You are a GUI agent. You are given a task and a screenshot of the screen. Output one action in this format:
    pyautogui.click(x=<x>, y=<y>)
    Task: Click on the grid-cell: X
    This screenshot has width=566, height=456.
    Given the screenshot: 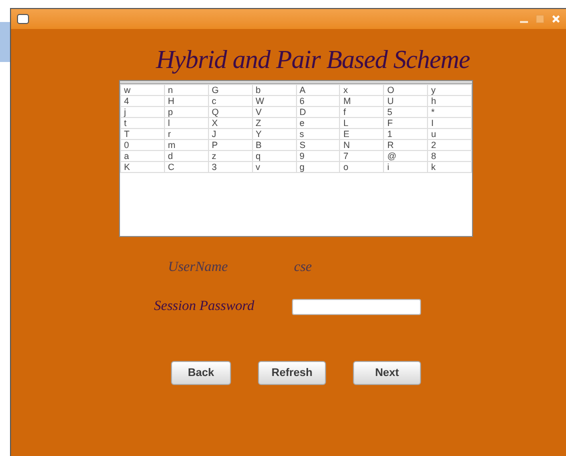 What is the action you would take?
    pyautogui.click(x=230, y=123)
    